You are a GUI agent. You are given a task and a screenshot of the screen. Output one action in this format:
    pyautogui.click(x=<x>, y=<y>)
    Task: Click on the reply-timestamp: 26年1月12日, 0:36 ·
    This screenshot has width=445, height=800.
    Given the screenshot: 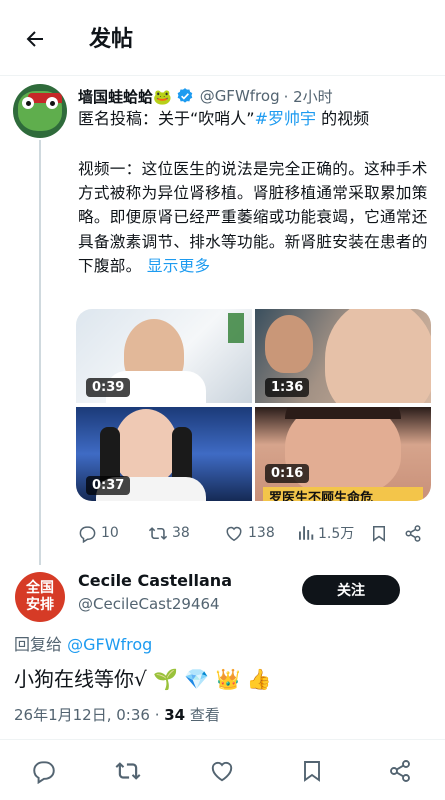 What is the action you would take?
    pyautogui.click(x=89, y=715)
    